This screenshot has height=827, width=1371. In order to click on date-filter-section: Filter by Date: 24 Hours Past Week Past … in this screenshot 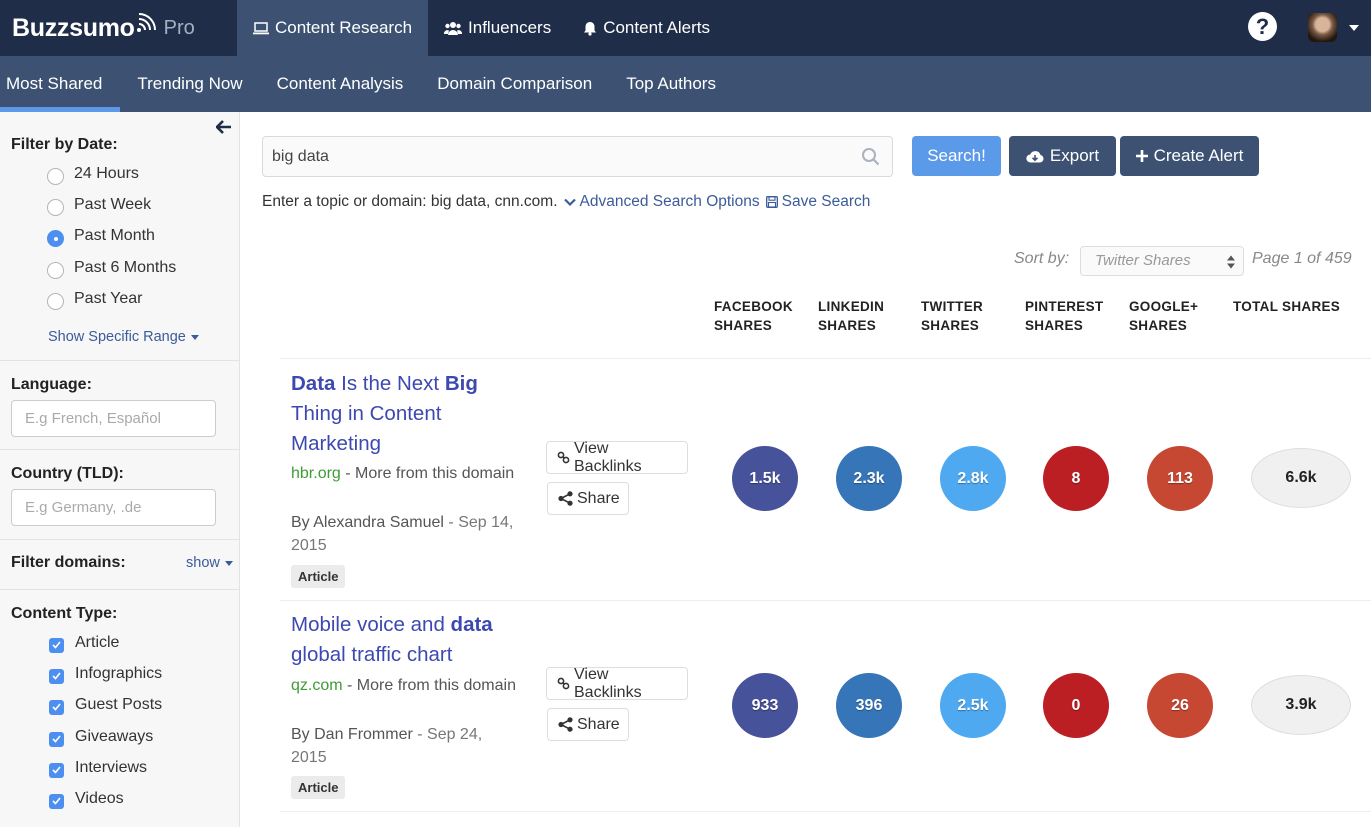, I will do `click(119, 236)`.